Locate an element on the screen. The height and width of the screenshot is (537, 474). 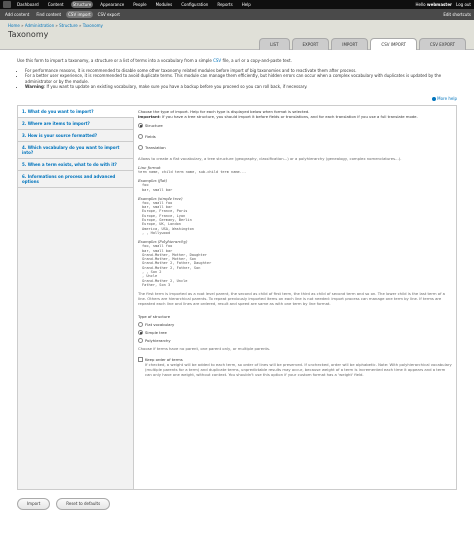
structure-radio-tree: Simple tree is located at coordinates (295, 333).